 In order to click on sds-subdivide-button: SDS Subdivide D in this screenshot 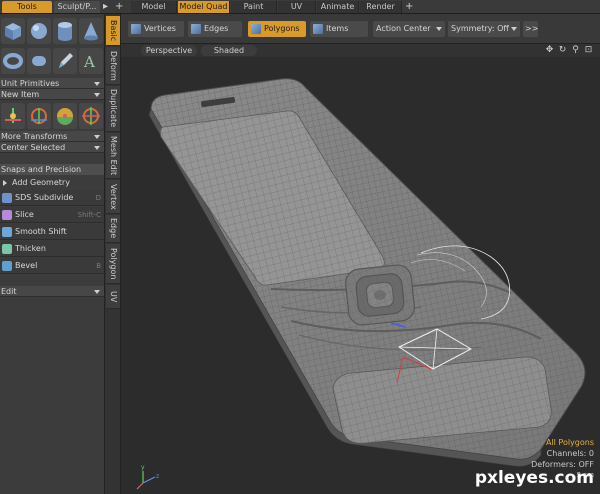, I will do `click(52, 198)`.